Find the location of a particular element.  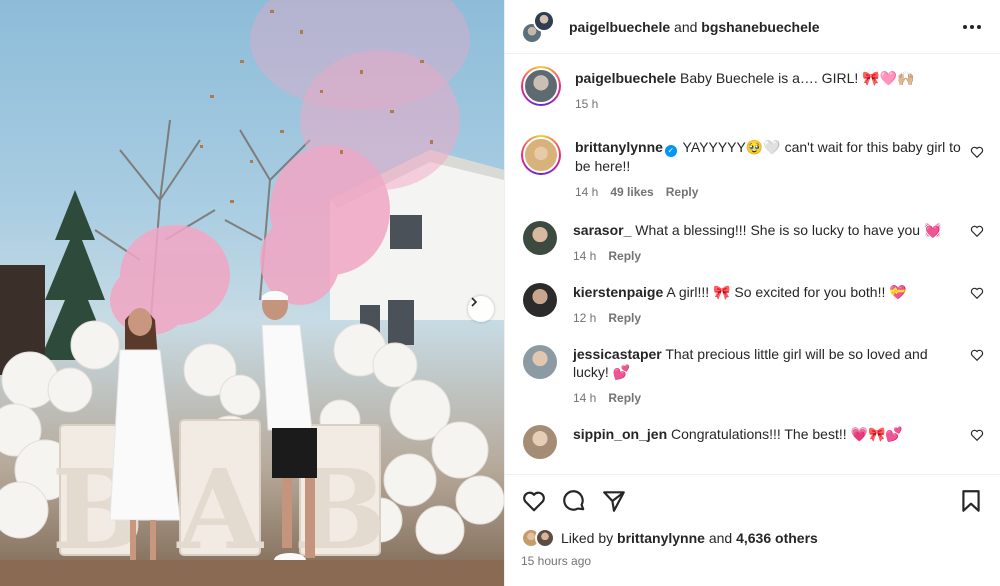

likes-others-link: 4,636 others is located at coordinates (777, 538).